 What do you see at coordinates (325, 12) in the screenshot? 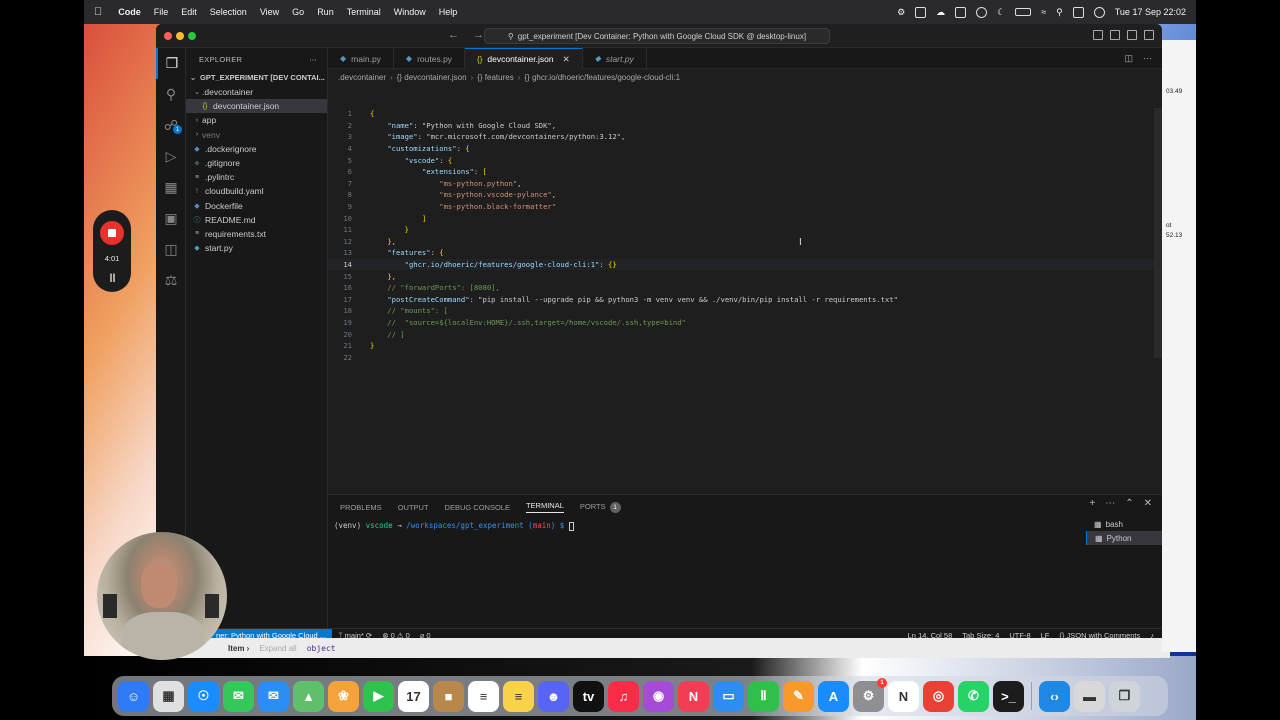
I see `menu-run: Run` at bounding box center [325, 12].